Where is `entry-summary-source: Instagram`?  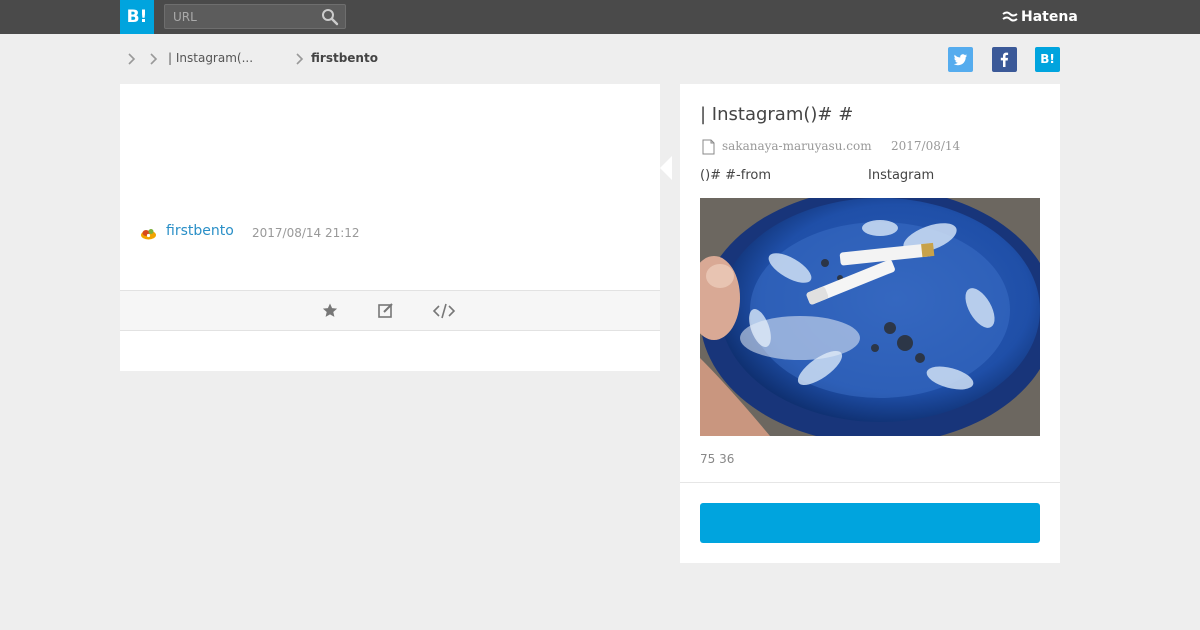
entry-summary-source: Instagram is located at coordinates (901, 175).